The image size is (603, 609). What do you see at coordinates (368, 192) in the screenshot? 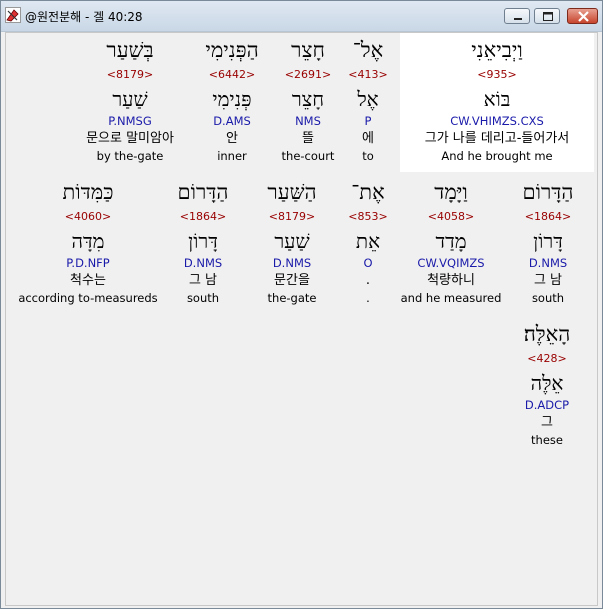
I see `hebrew-word: אֶת־` at bounding box center [368, 192].